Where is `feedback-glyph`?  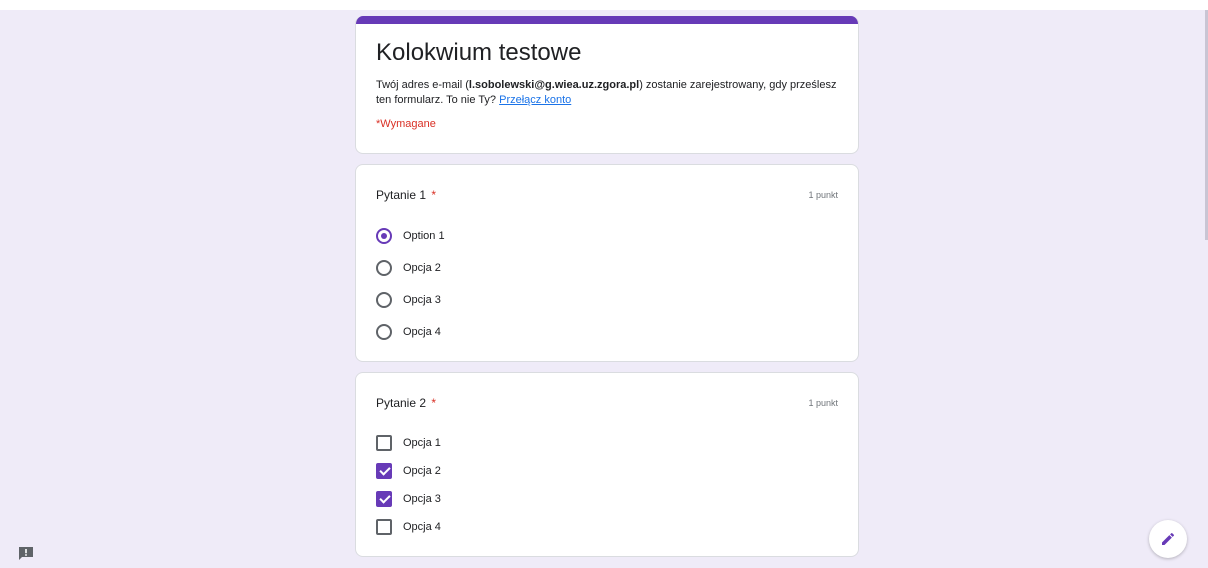
feedback-glyph is located at coordinates (26, 553).